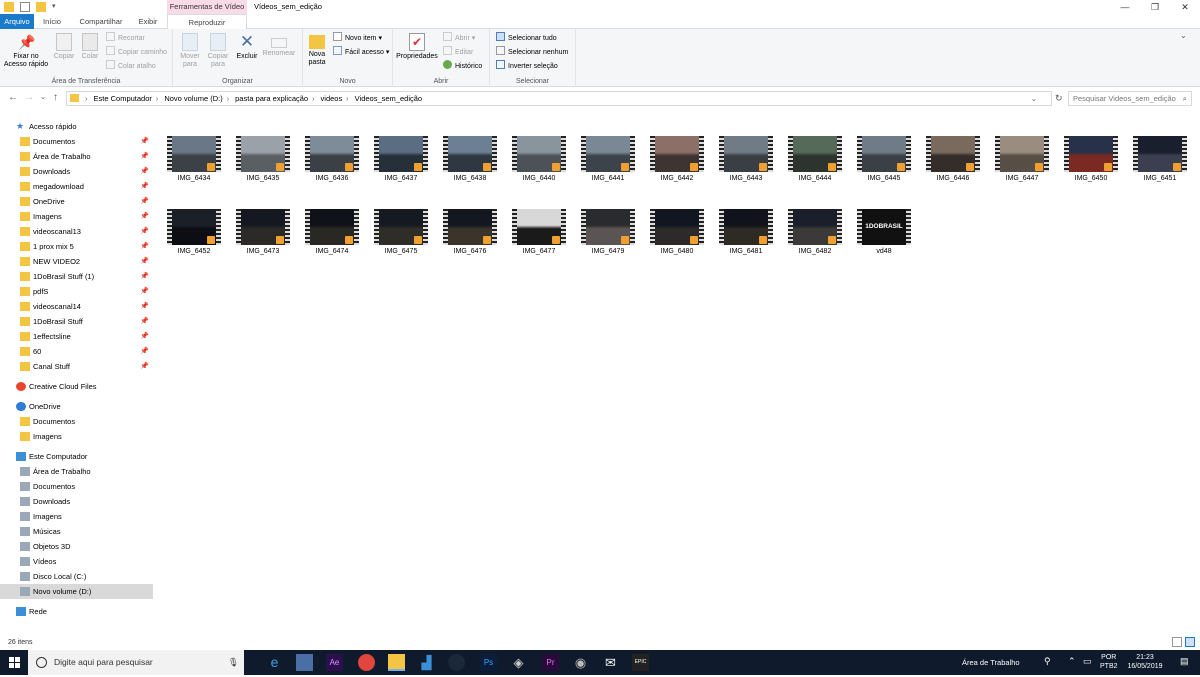 This screenshot has height=677, width=1200. What do you see at coordinates (76, 576) in the screenshot?
I see `nav-pc-item: Disco Local (C:)` at bounding box center [76, 576].